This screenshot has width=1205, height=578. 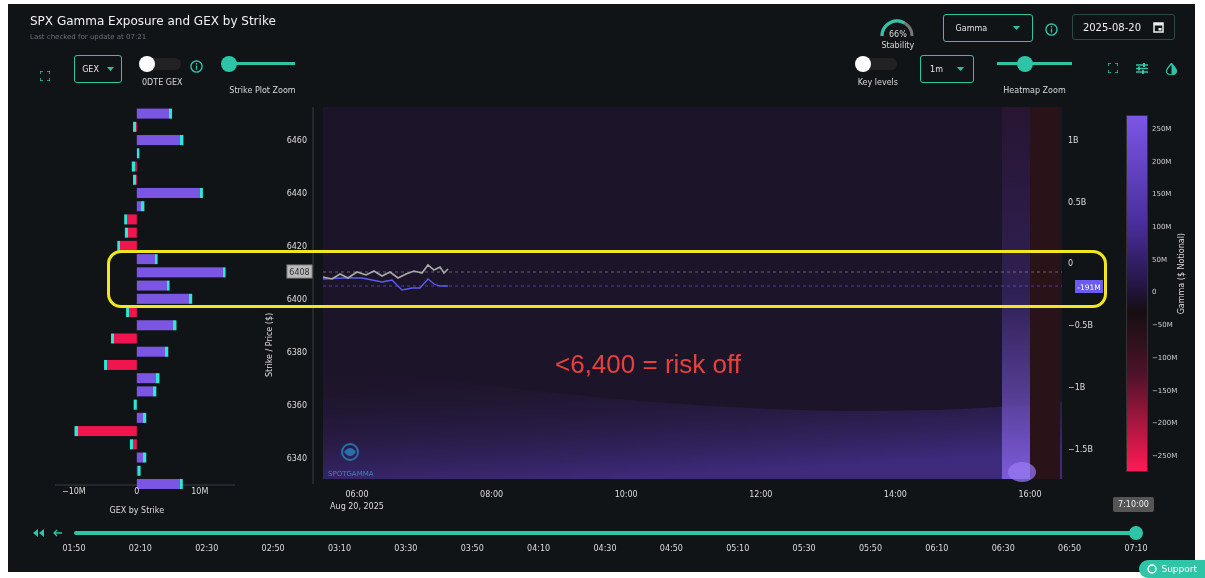 What do you see at coordinates (350, 452) in the screenshot?
I see `logo-icon` at bounding box center [350, 452].